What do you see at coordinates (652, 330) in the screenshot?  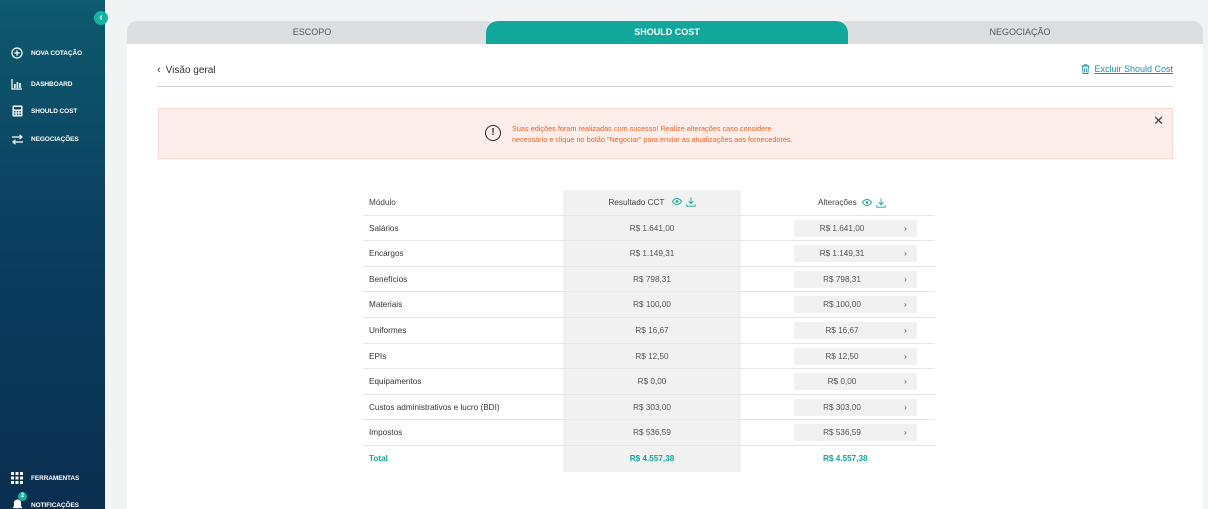 I see `result-column-cell: R$ 16,67` at bounding box center [652, 330].